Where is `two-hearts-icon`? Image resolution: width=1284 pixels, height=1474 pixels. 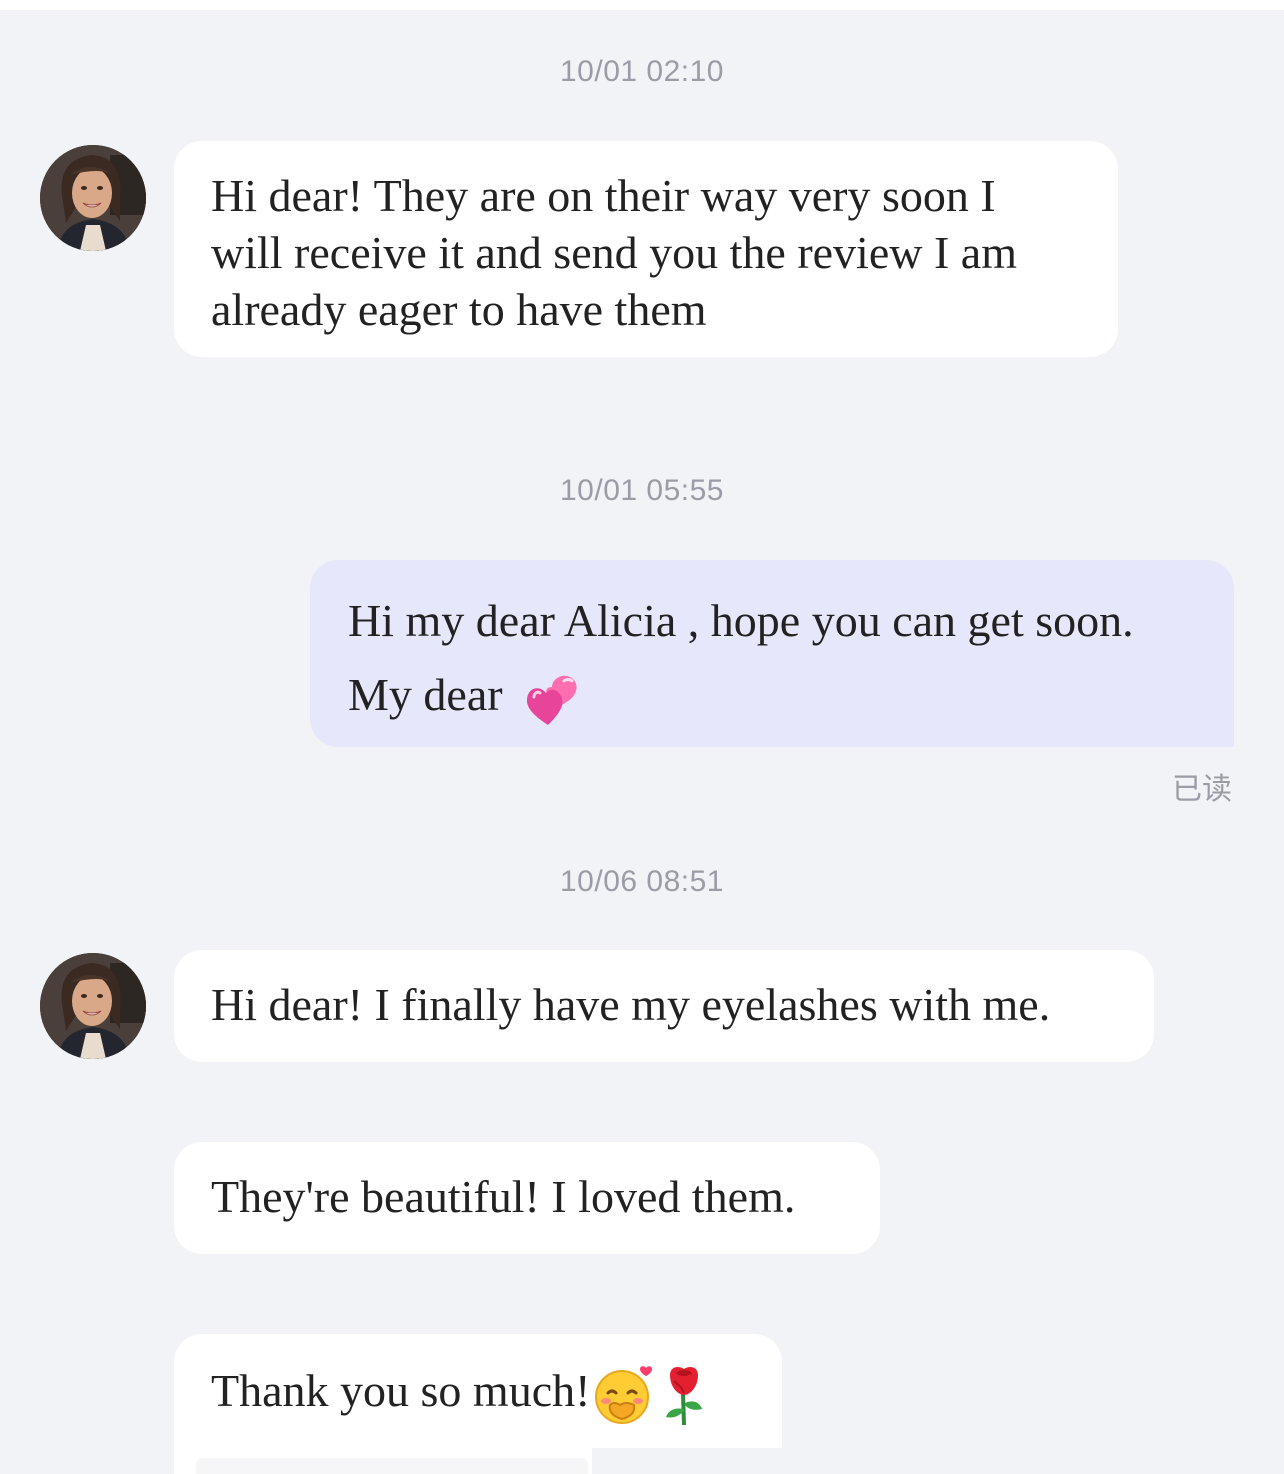 two-hearts-icon is located at coordinates (553, 699).